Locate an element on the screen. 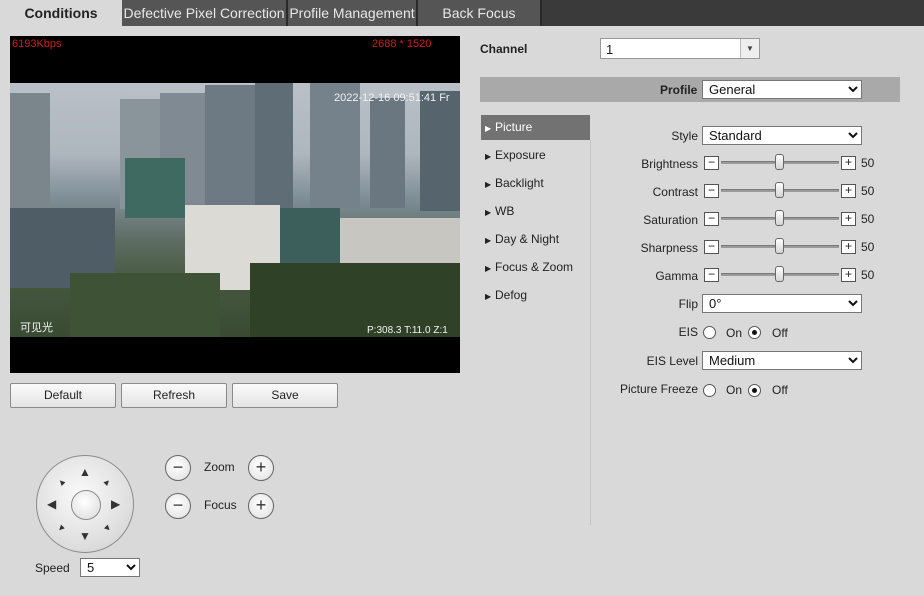 This screenshot has height=596, width=924. arrow-down-icon: ▼ is located at coordinates (85, 536).